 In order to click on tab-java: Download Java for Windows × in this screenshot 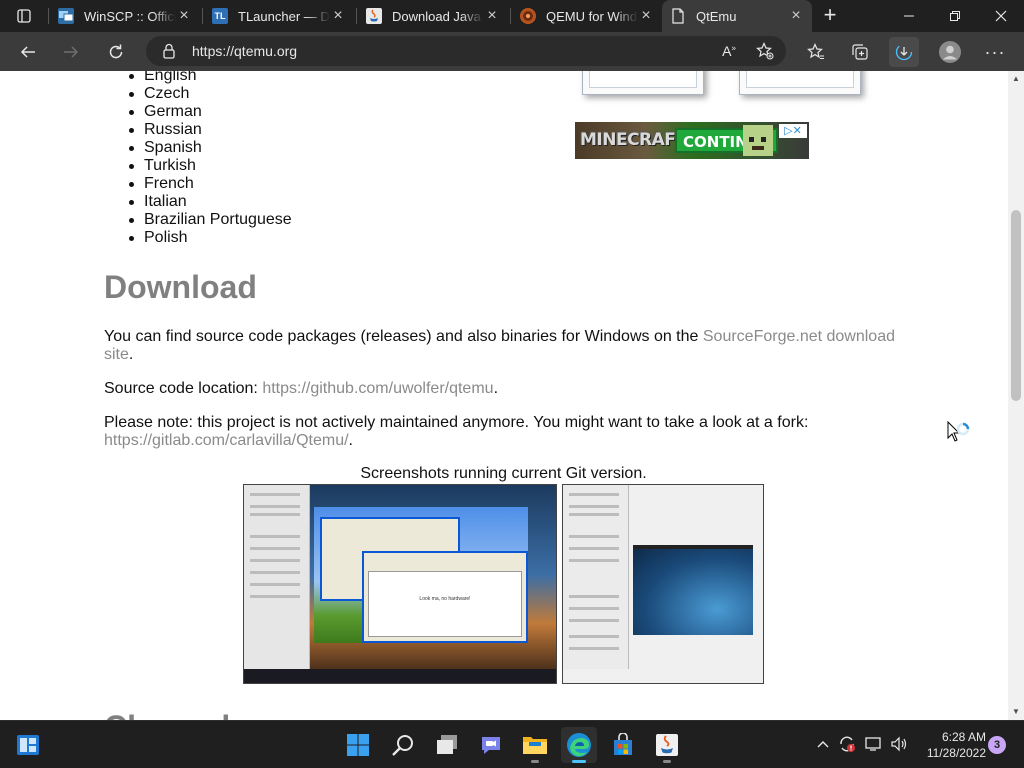, I will do `click(433, 16)`.